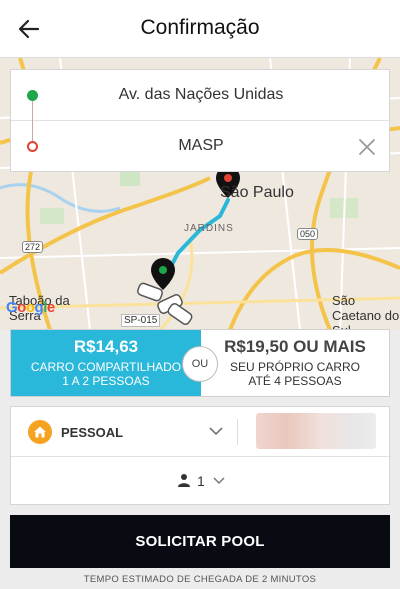 The height and width of the screenshot is (589, 400). I want to click on uberx-price: R$19,50 OU MAIS, so click(295, 346).